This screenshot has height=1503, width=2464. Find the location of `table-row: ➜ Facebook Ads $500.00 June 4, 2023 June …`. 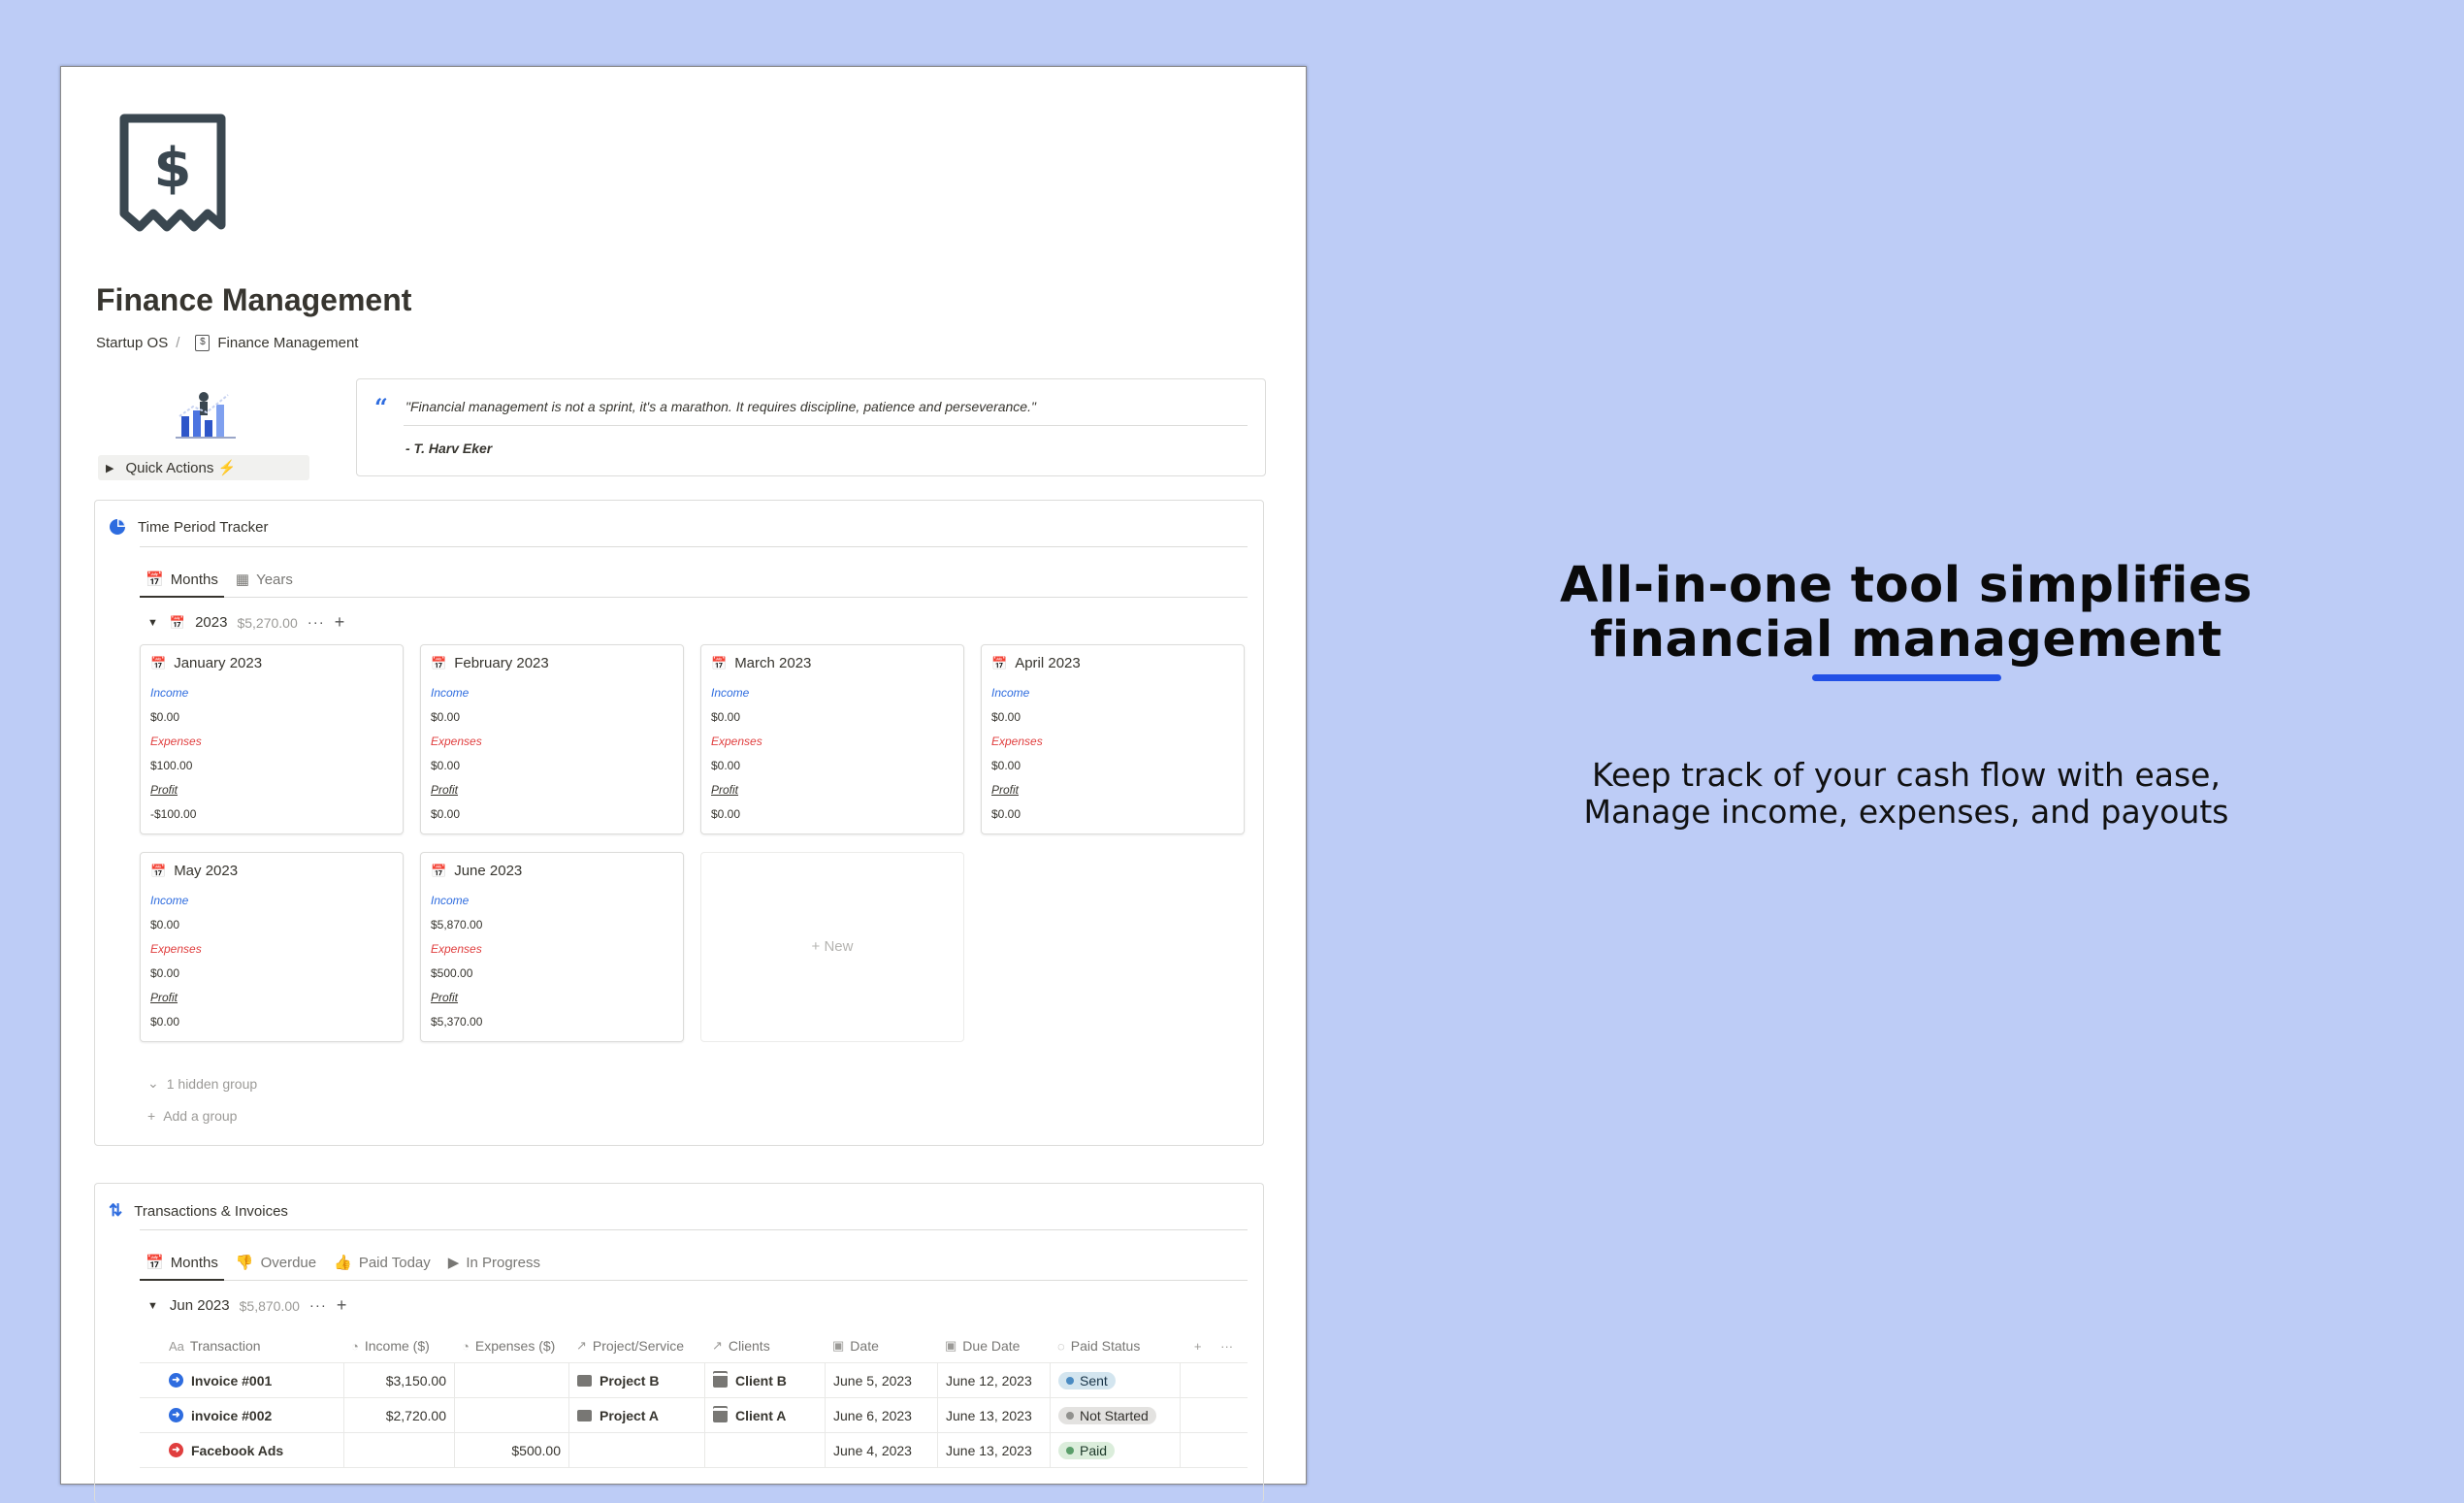

table-row: ➜ Facebook Ads $500.00 June 4, 2023 June … is located at coordinates (694, 1450).